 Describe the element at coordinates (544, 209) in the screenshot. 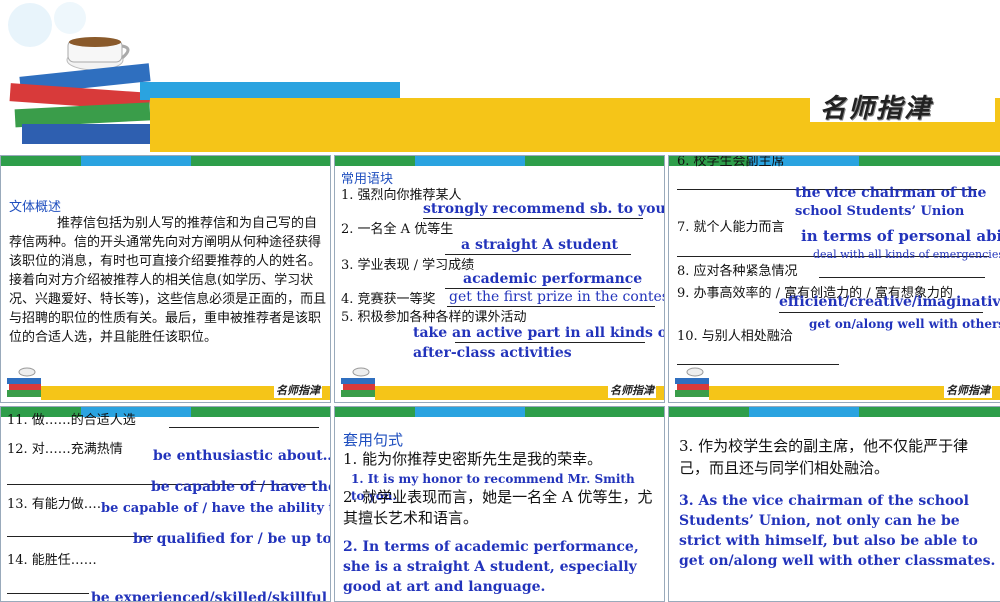

I see `phrase-a: strongly recommend sb. to you` at that location.